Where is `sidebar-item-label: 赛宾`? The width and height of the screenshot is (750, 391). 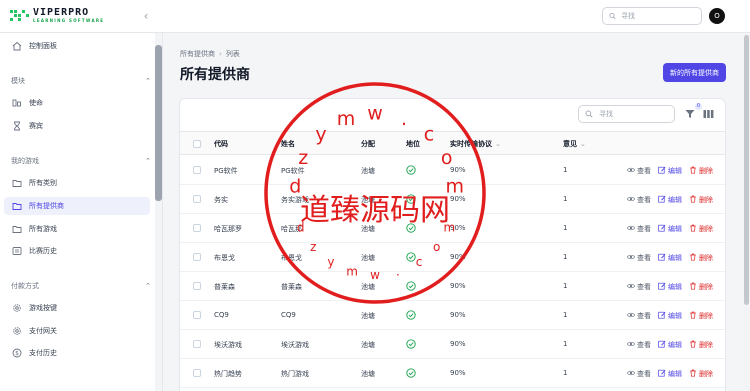 sidebar-item-label: 赛宾 is located at coordinates (36, 126).